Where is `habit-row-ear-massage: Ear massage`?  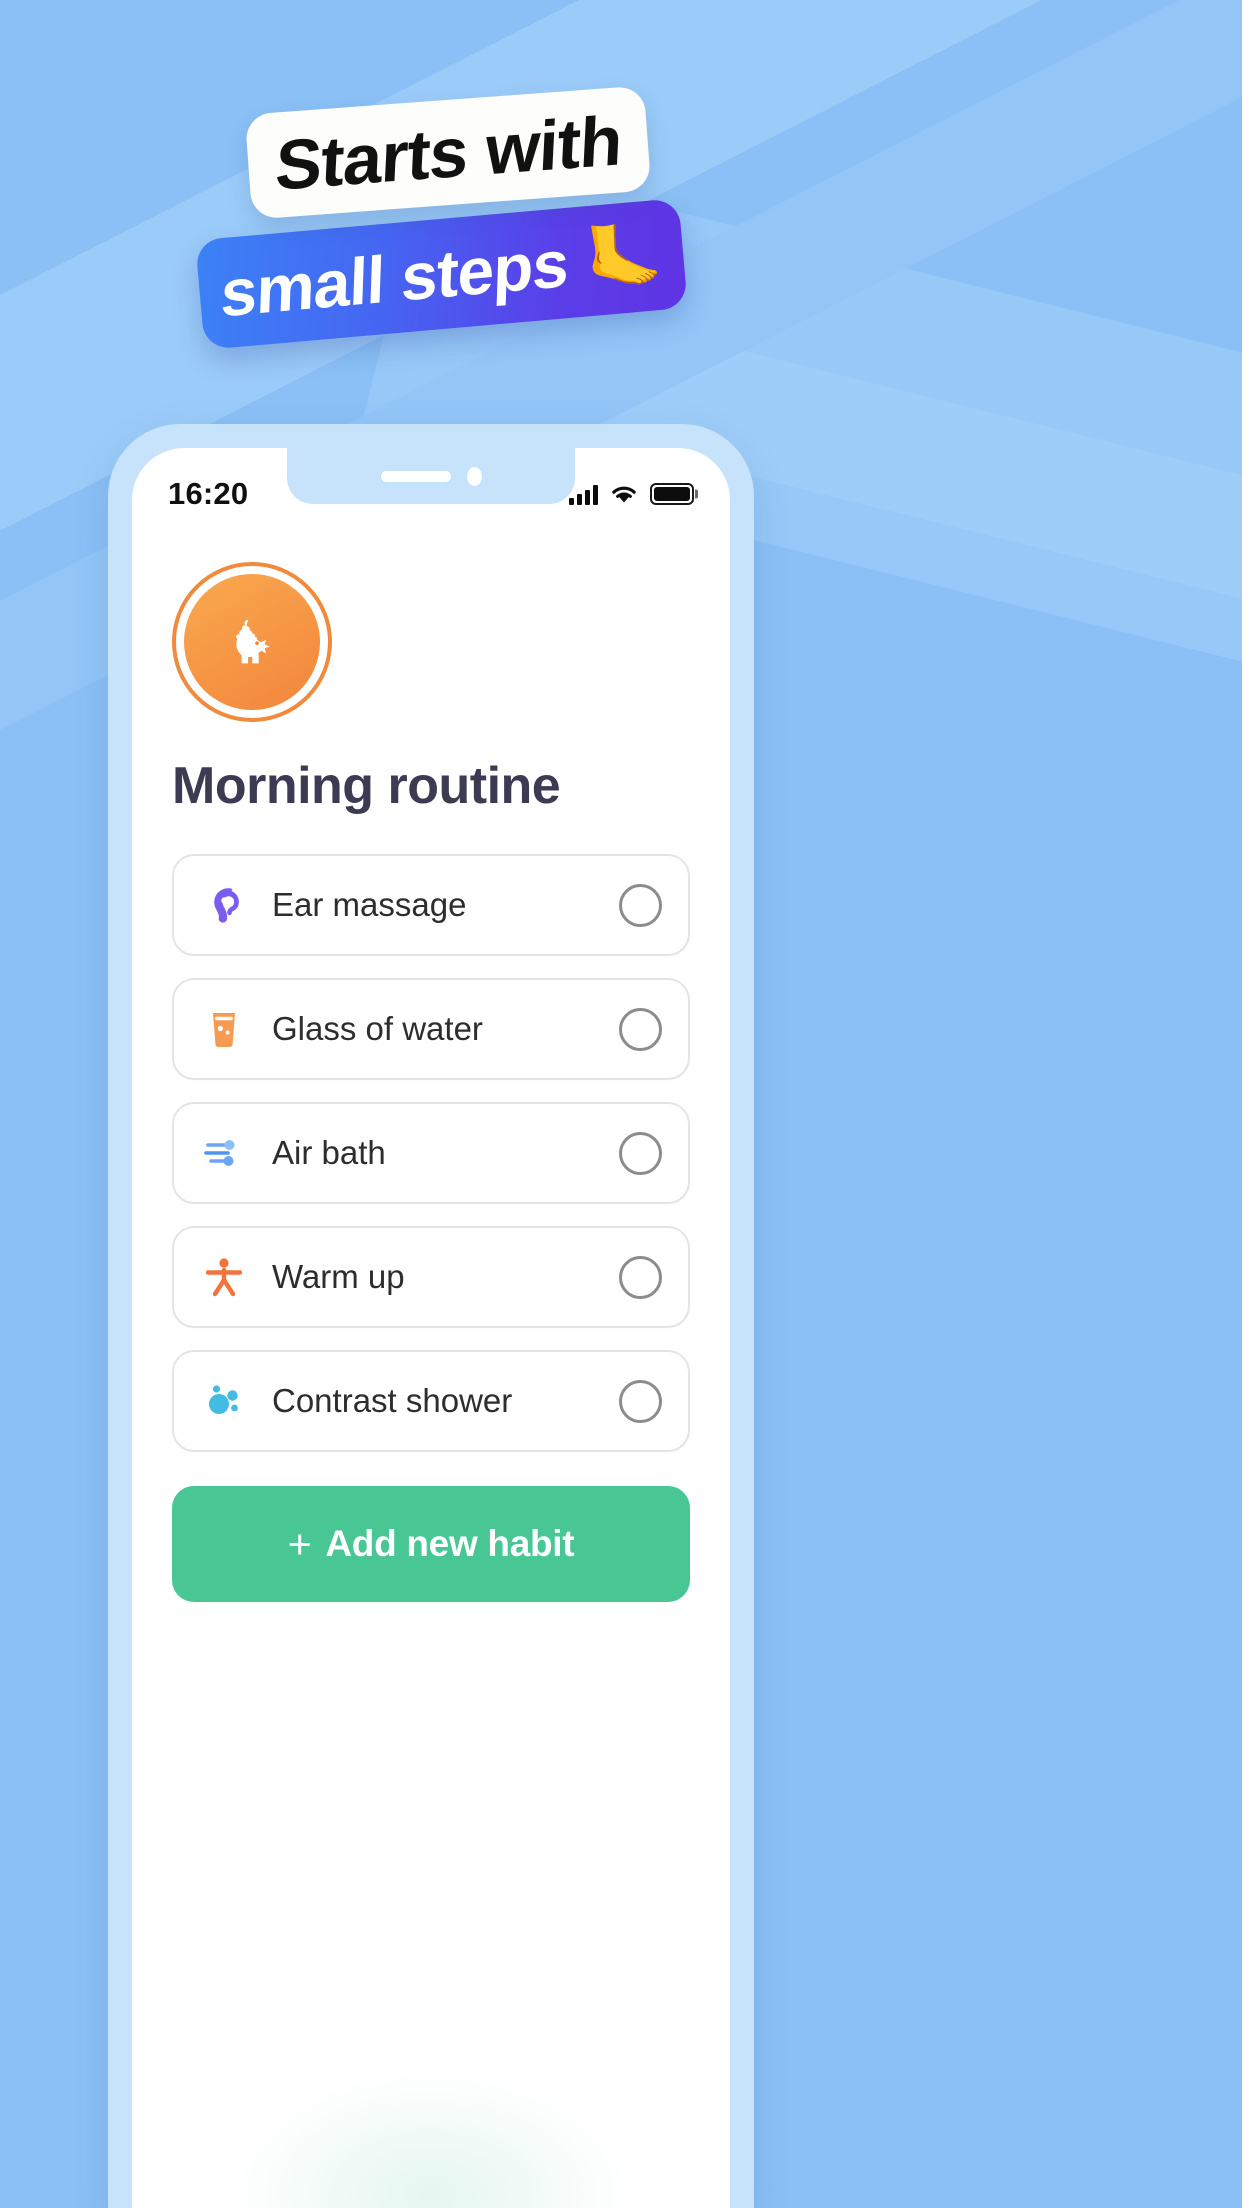 habit-row-ear-massage: Ear massage is located at coordinates (431, 905).